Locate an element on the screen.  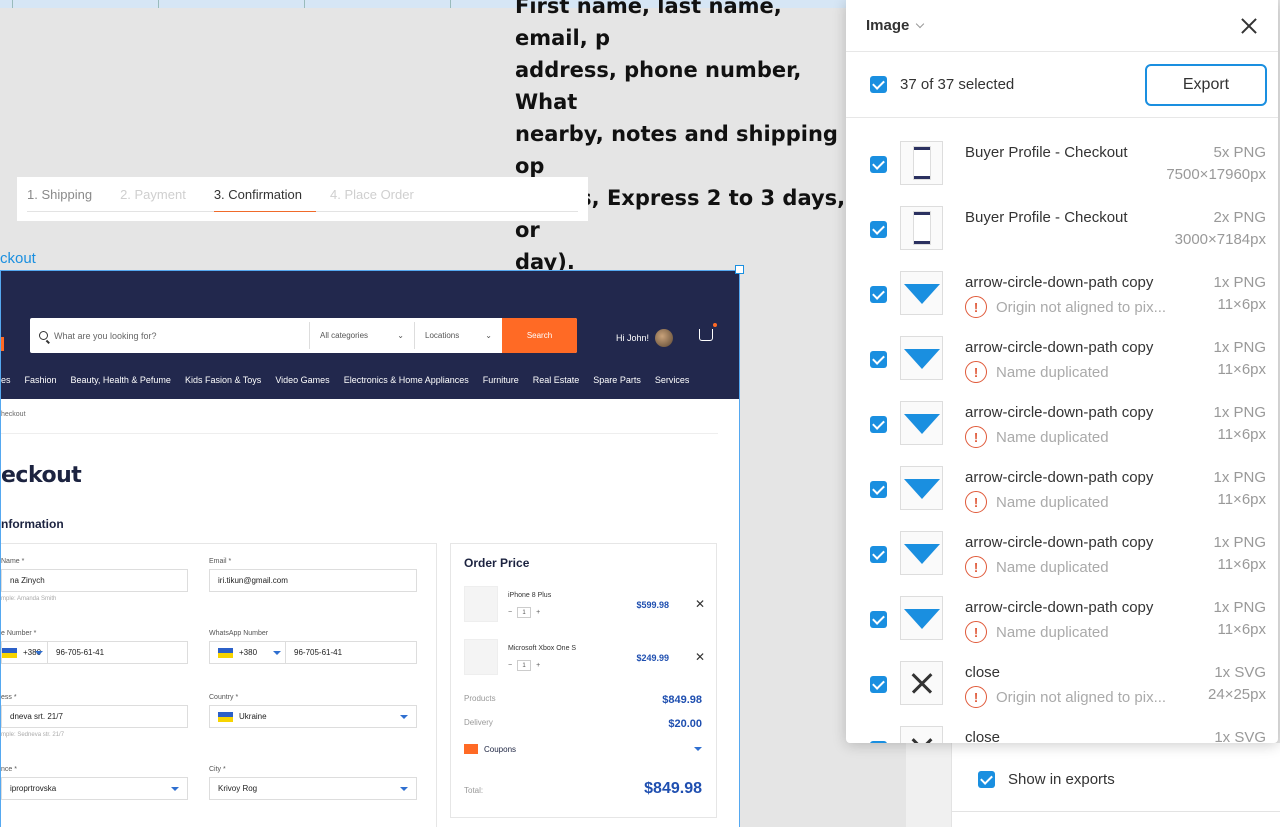
name-input: na Zinych is located at coordinates (94, 580).